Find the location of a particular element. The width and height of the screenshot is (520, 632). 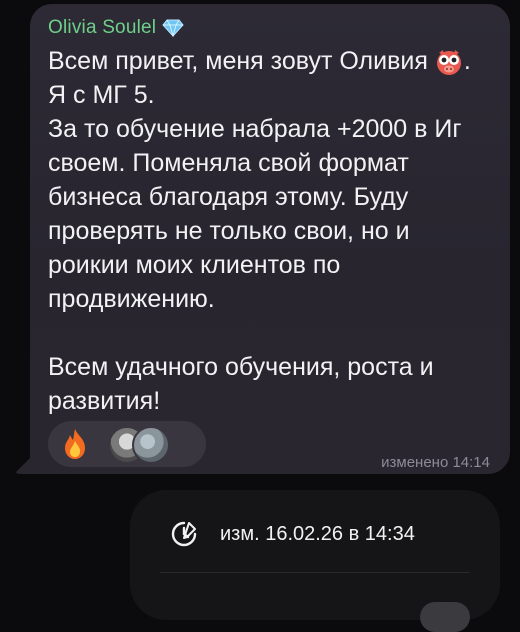

message-sender: Olivia Soulel is located at coordinates (116, 28).